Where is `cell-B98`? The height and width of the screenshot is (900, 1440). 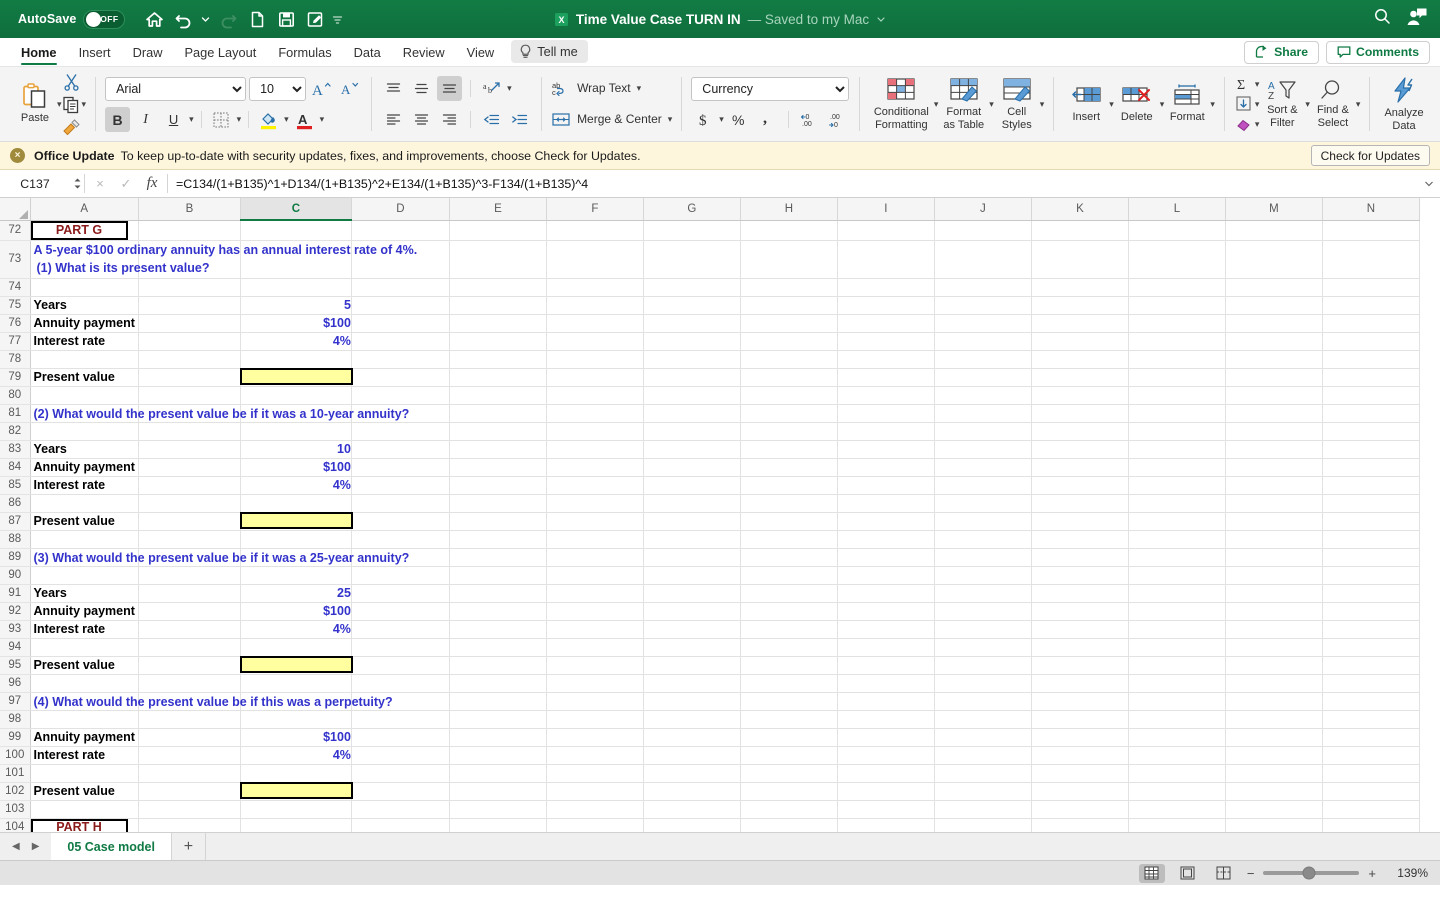 cell-B98 is located at coordinates (189, 719).